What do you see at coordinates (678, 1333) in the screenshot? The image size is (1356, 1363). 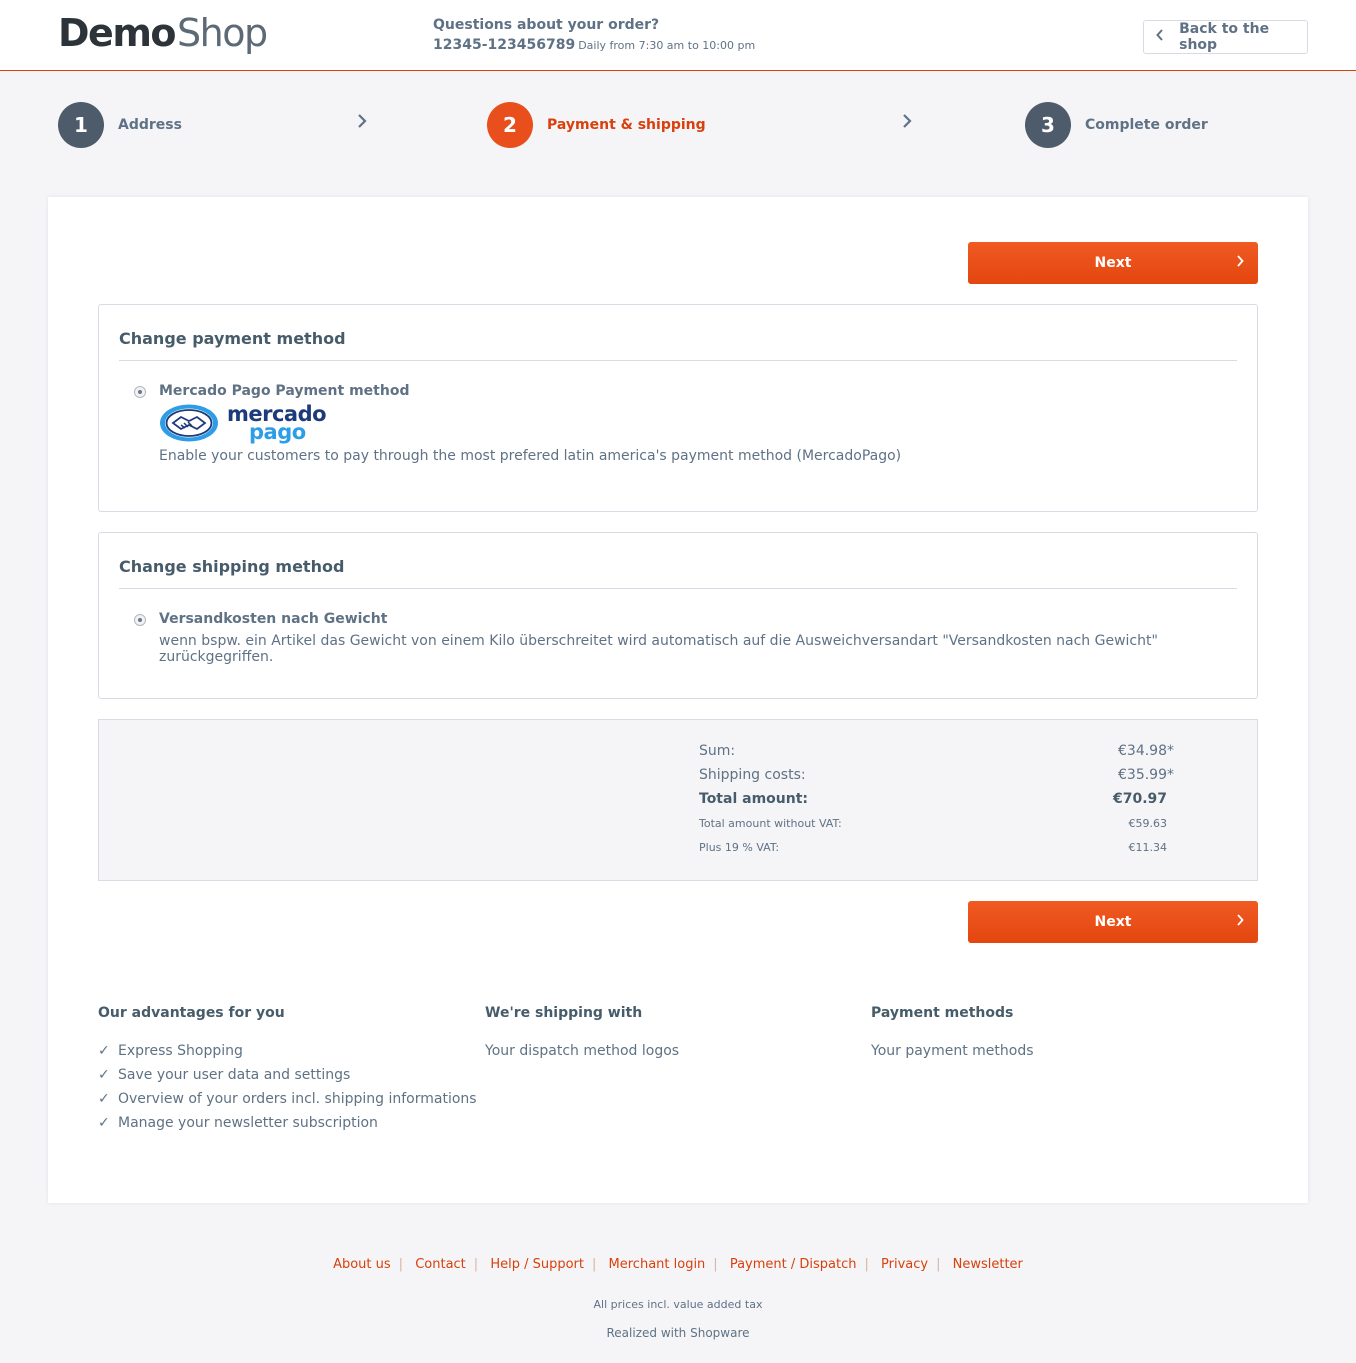 I see `realized-with: Realized with Shopware` at bounding box center [678, 1333].